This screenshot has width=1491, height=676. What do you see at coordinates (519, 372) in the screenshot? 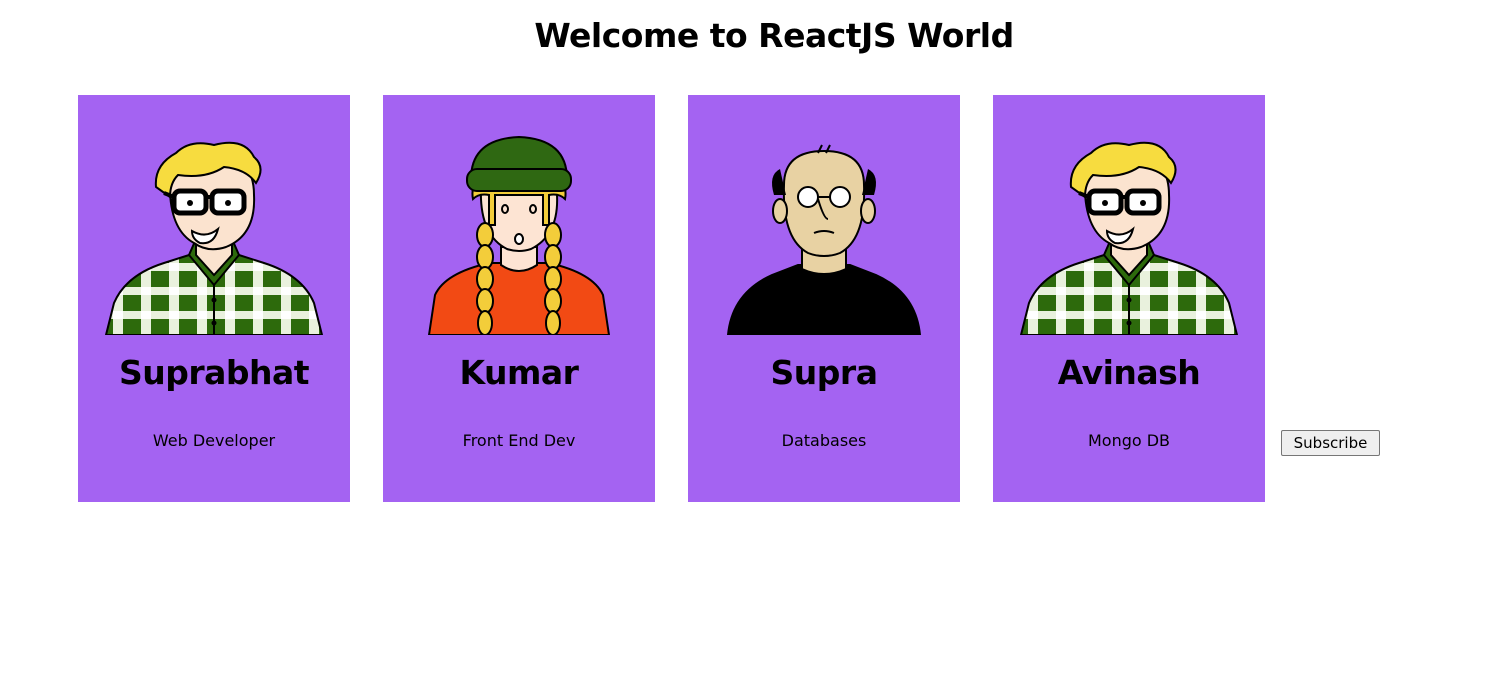
I see `card-name: Kumar` at bounding box center [519, 372].